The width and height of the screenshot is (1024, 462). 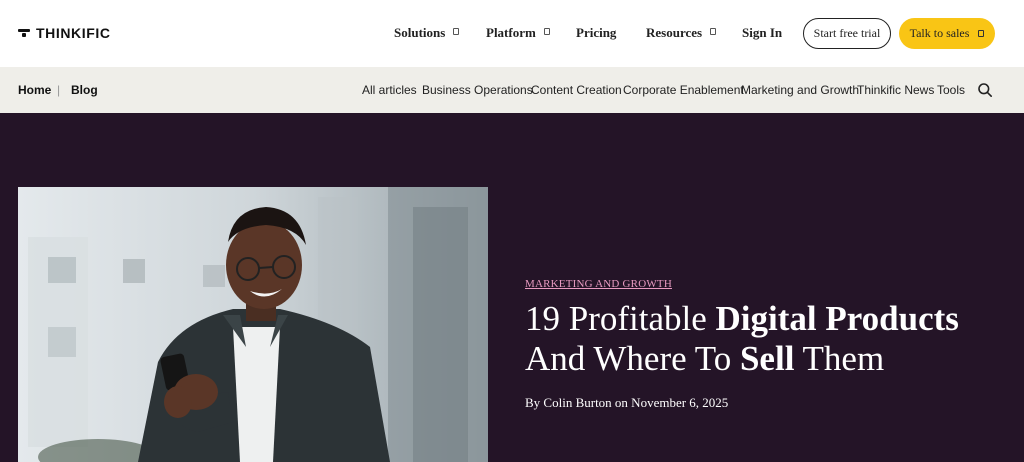 What do you see at coordinates (598, 284) in the screenshot?
I see `article-category-link: MARKETING AND GROWTH` at bounding box center [598, 284].